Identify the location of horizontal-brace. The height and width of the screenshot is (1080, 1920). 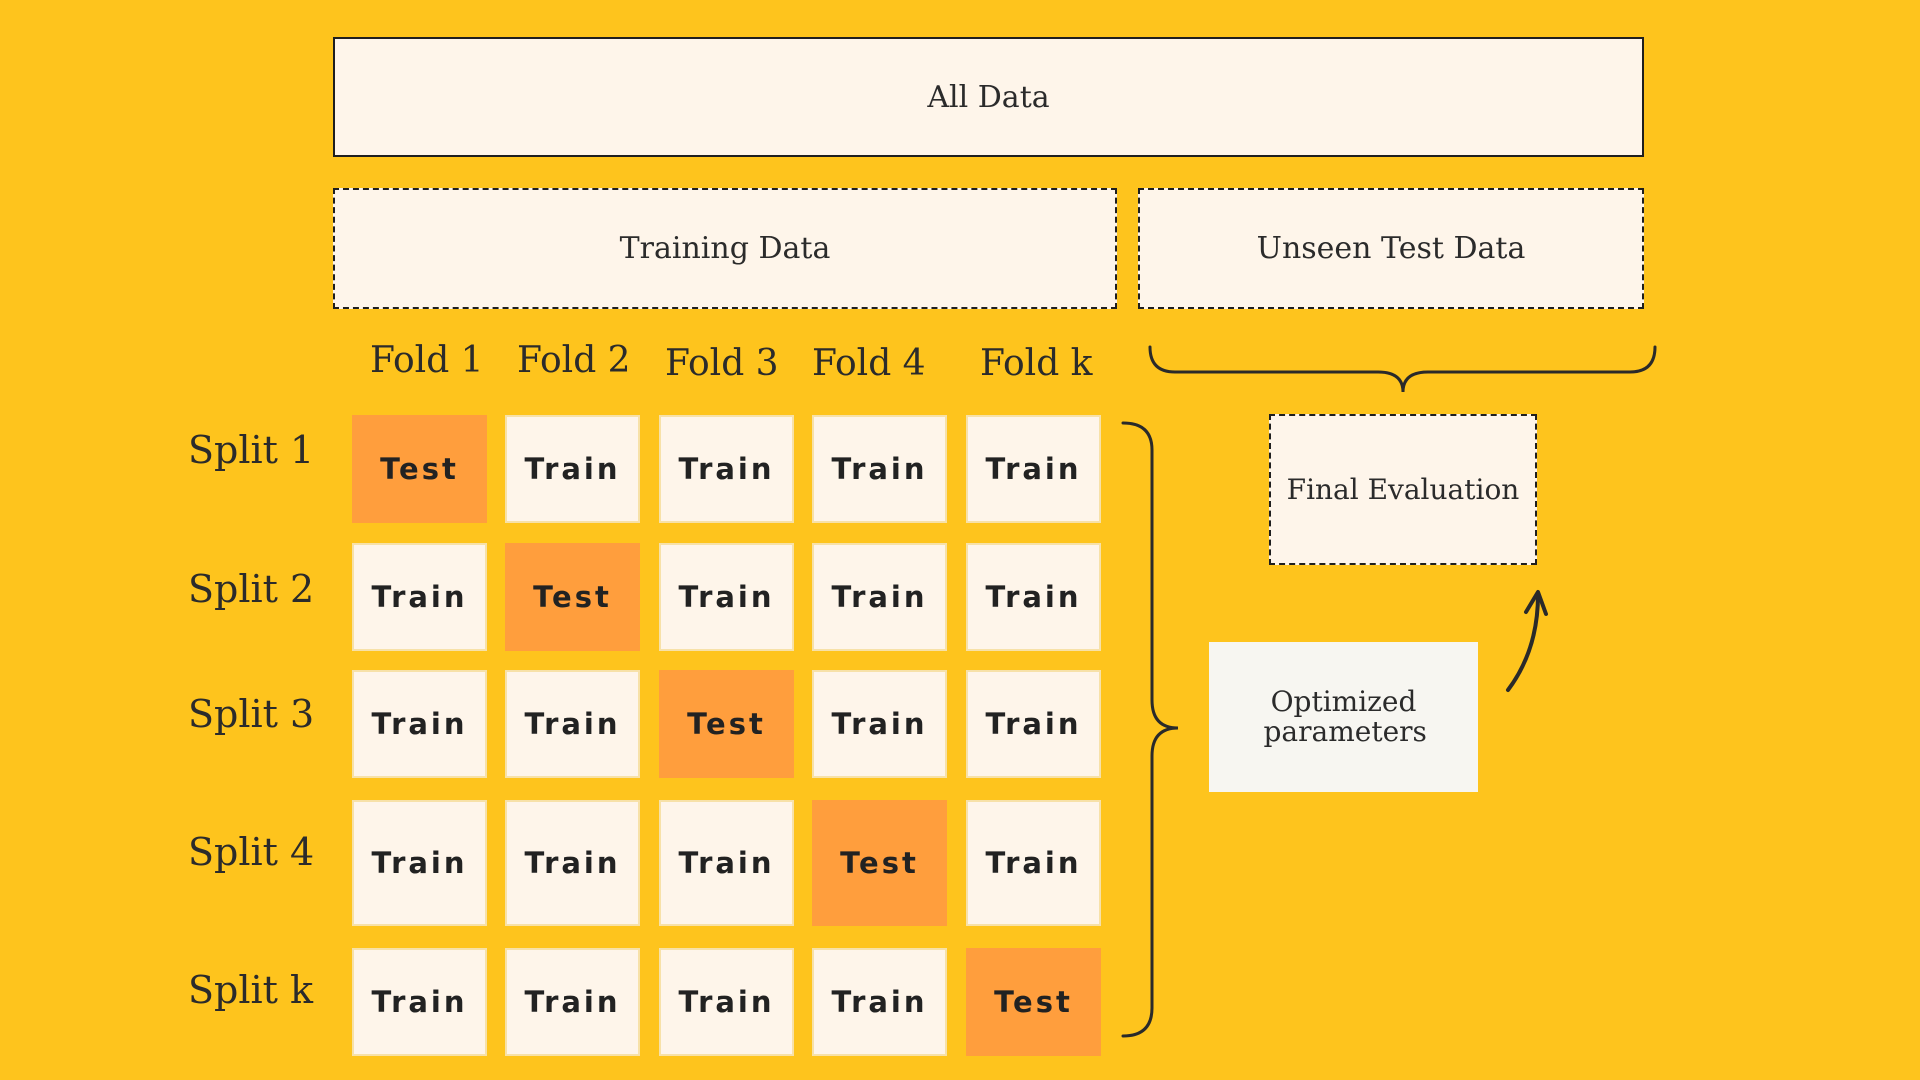
(1402, 369).